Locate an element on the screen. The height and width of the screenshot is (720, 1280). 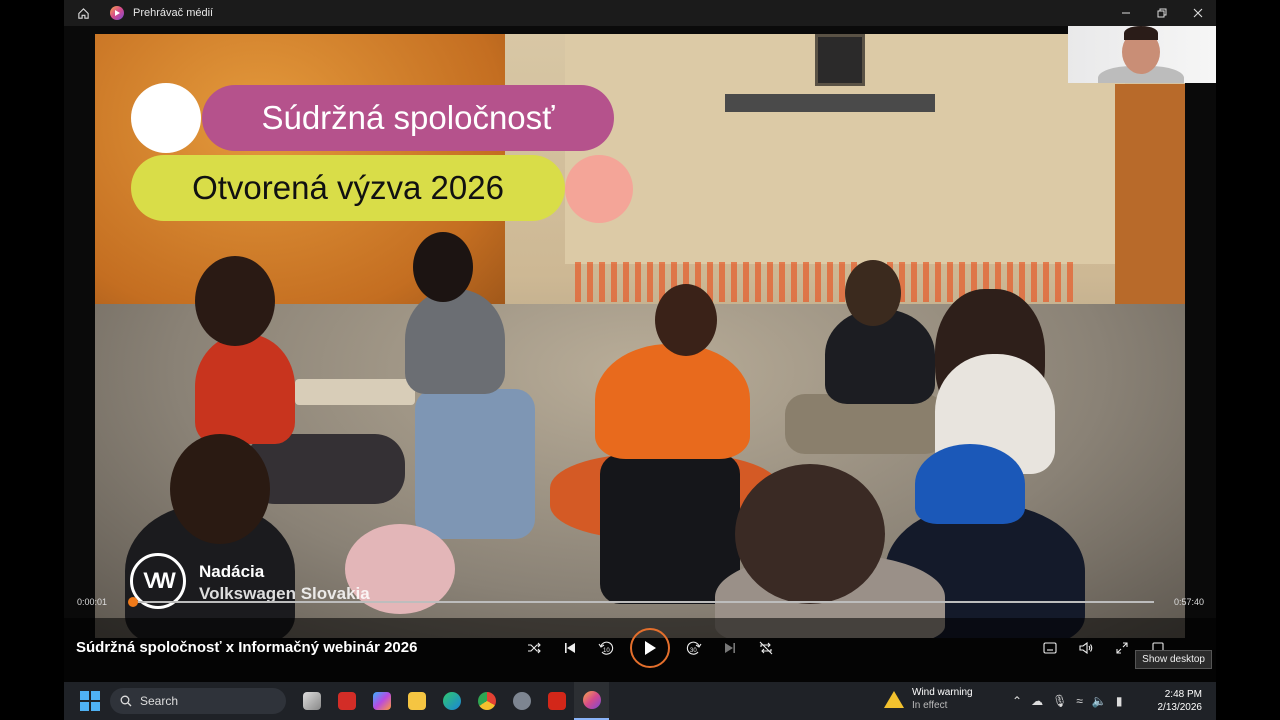
play-button is located at coordinates (650, 648).